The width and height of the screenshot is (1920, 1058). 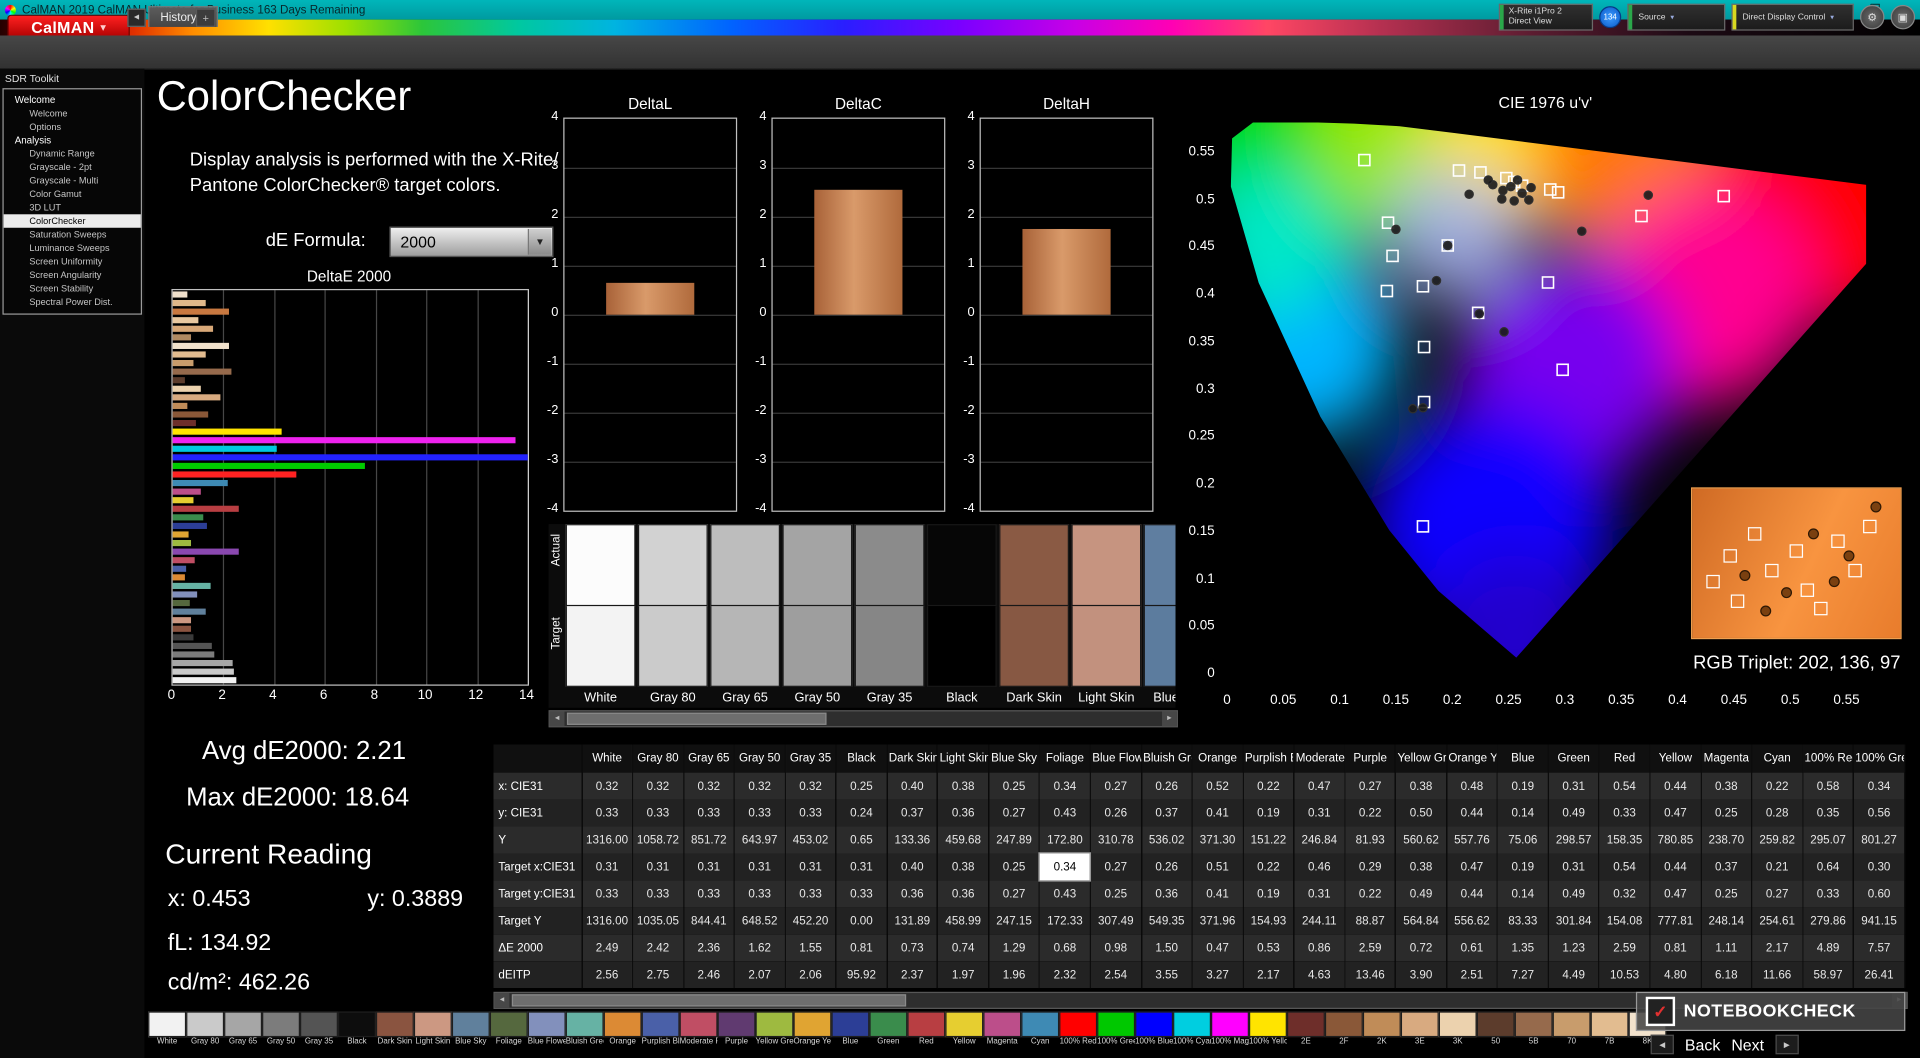 What do you see at coordinates (1106, 616) in the screenshot?
I see `swatch-column: Light Skin` at bounding box center [1106, 616].